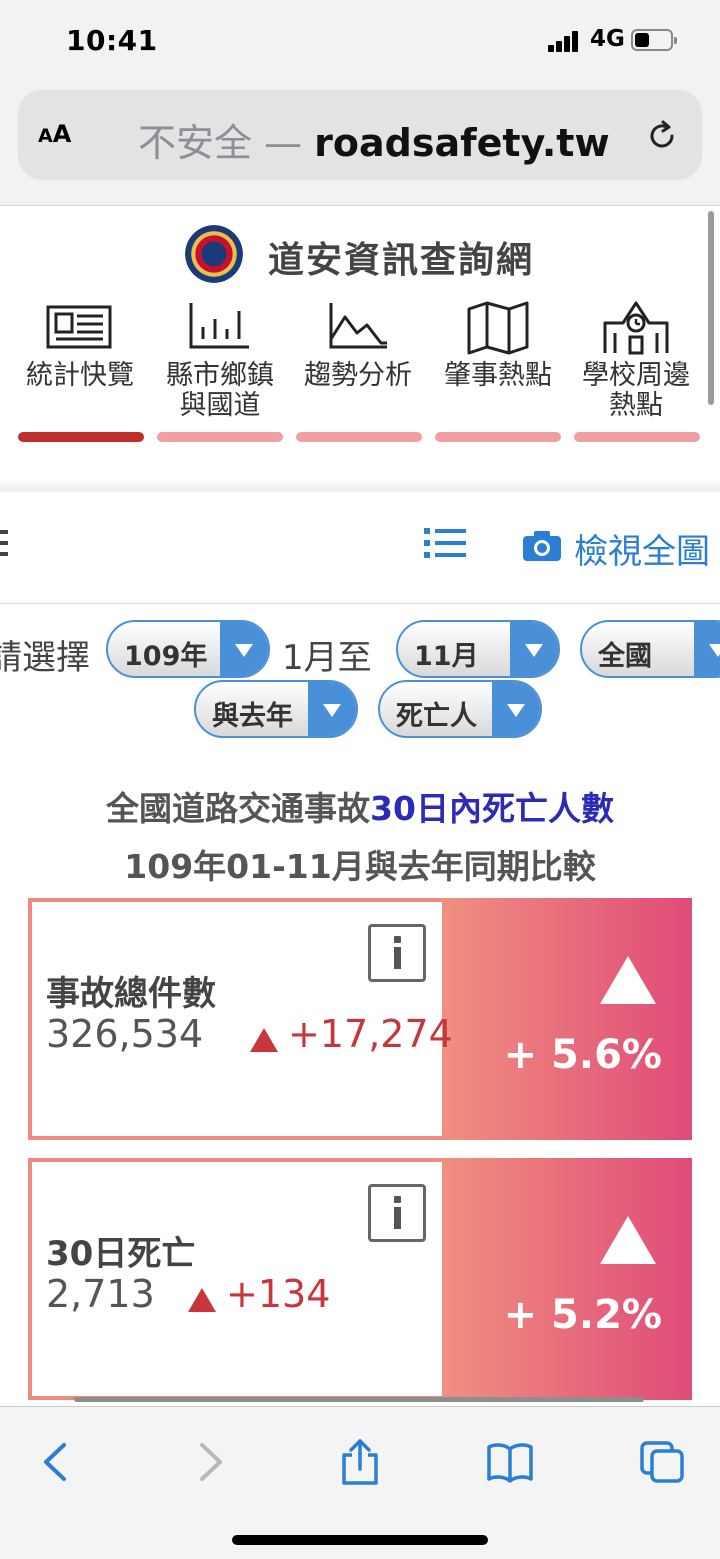  What do you see at coordinates (214, 254) in the screenshot?
I see `site-logo` at bounding box center [214, 254].